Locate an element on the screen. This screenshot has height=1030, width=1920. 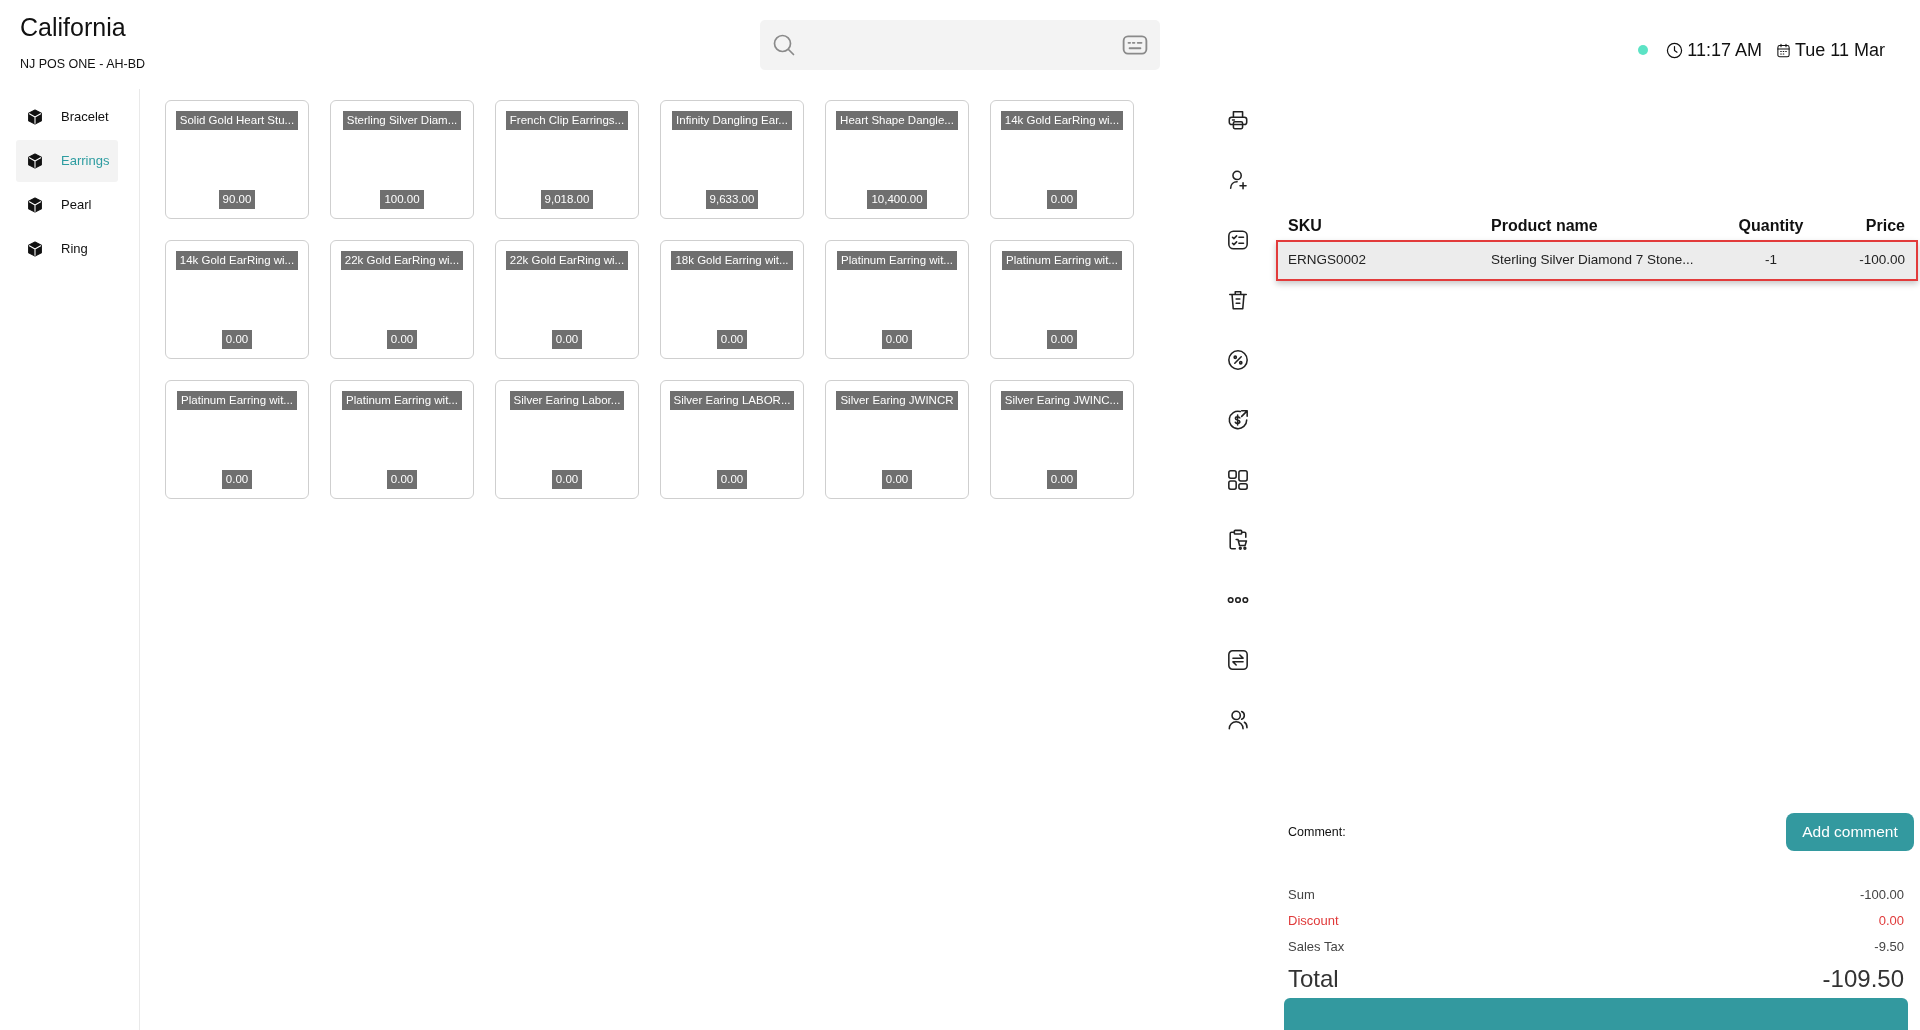
cart-row: ERNGS0002 Sterling Silver Diamond 7 Stone... -1 -100.00 is located at coordinates (1597, 260).